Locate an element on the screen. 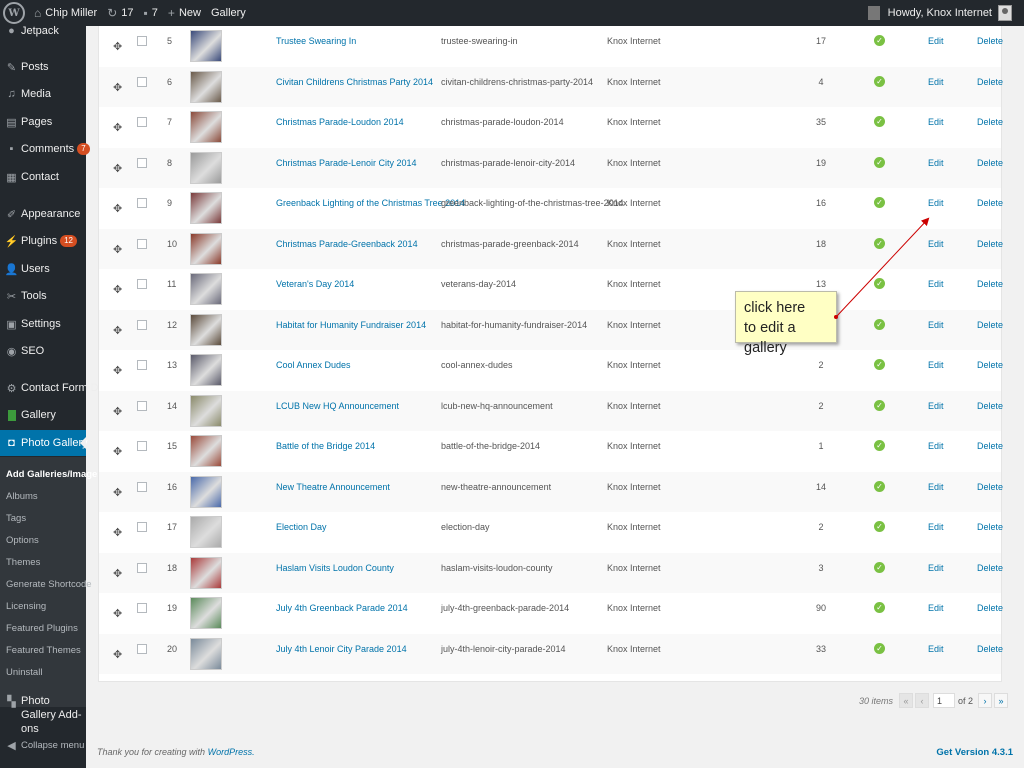  admin-bar-updates: ↻ 17 is located at coordinates (120, 13).